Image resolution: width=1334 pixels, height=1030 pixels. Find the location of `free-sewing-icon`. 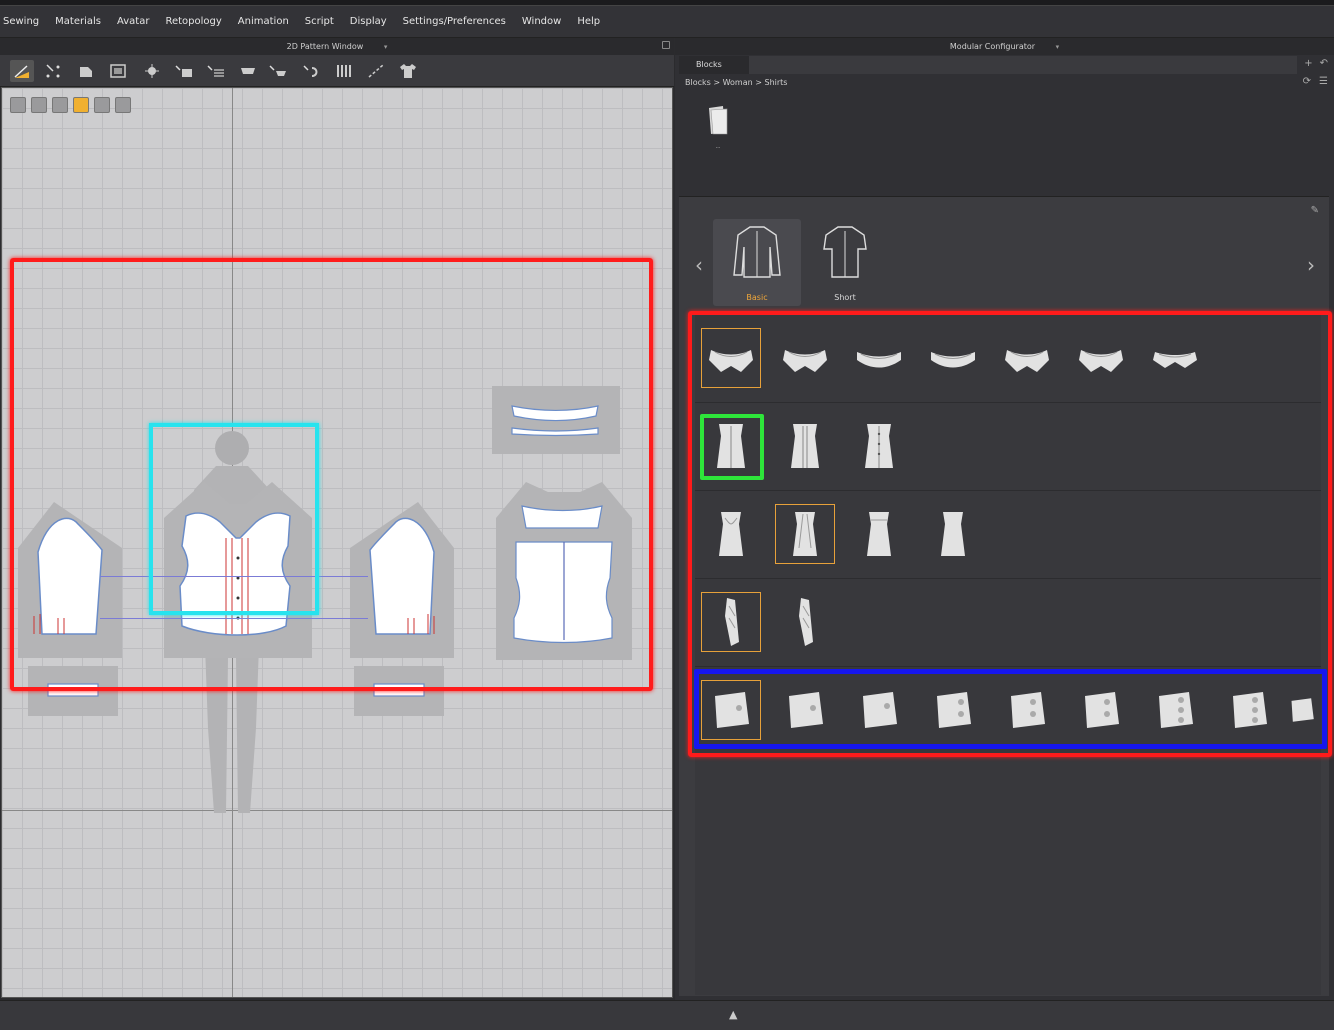

free-sewing-icon is located at coordinates (278, 71).